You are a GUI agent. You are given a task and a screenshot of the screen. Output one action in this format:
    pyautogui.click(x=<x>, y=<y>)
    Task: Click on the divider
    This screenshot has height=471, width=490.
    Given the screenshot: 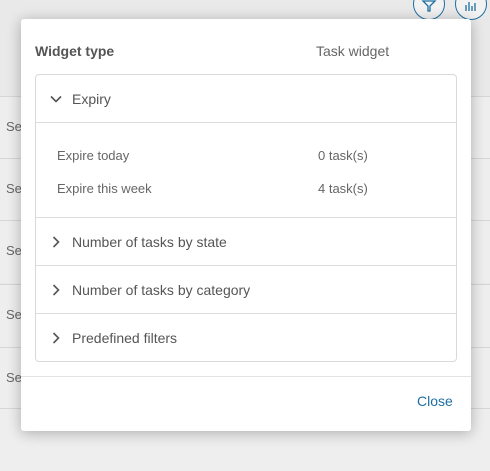 What is the action you would take?
    pyautogui.click(x=246, y=122)
    